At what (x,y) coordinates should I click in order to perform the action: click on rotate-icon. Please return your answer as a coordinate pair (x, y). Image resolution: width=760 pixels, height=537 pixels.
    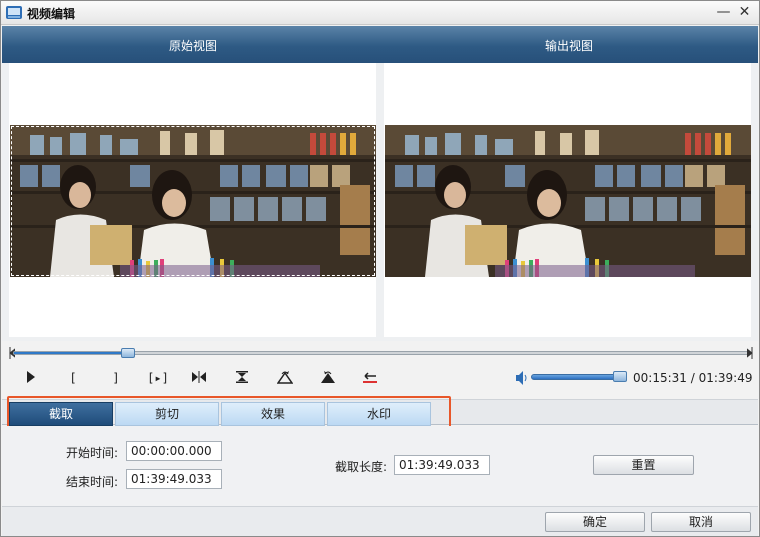
    Looking at the image, I should click on (370, 377).